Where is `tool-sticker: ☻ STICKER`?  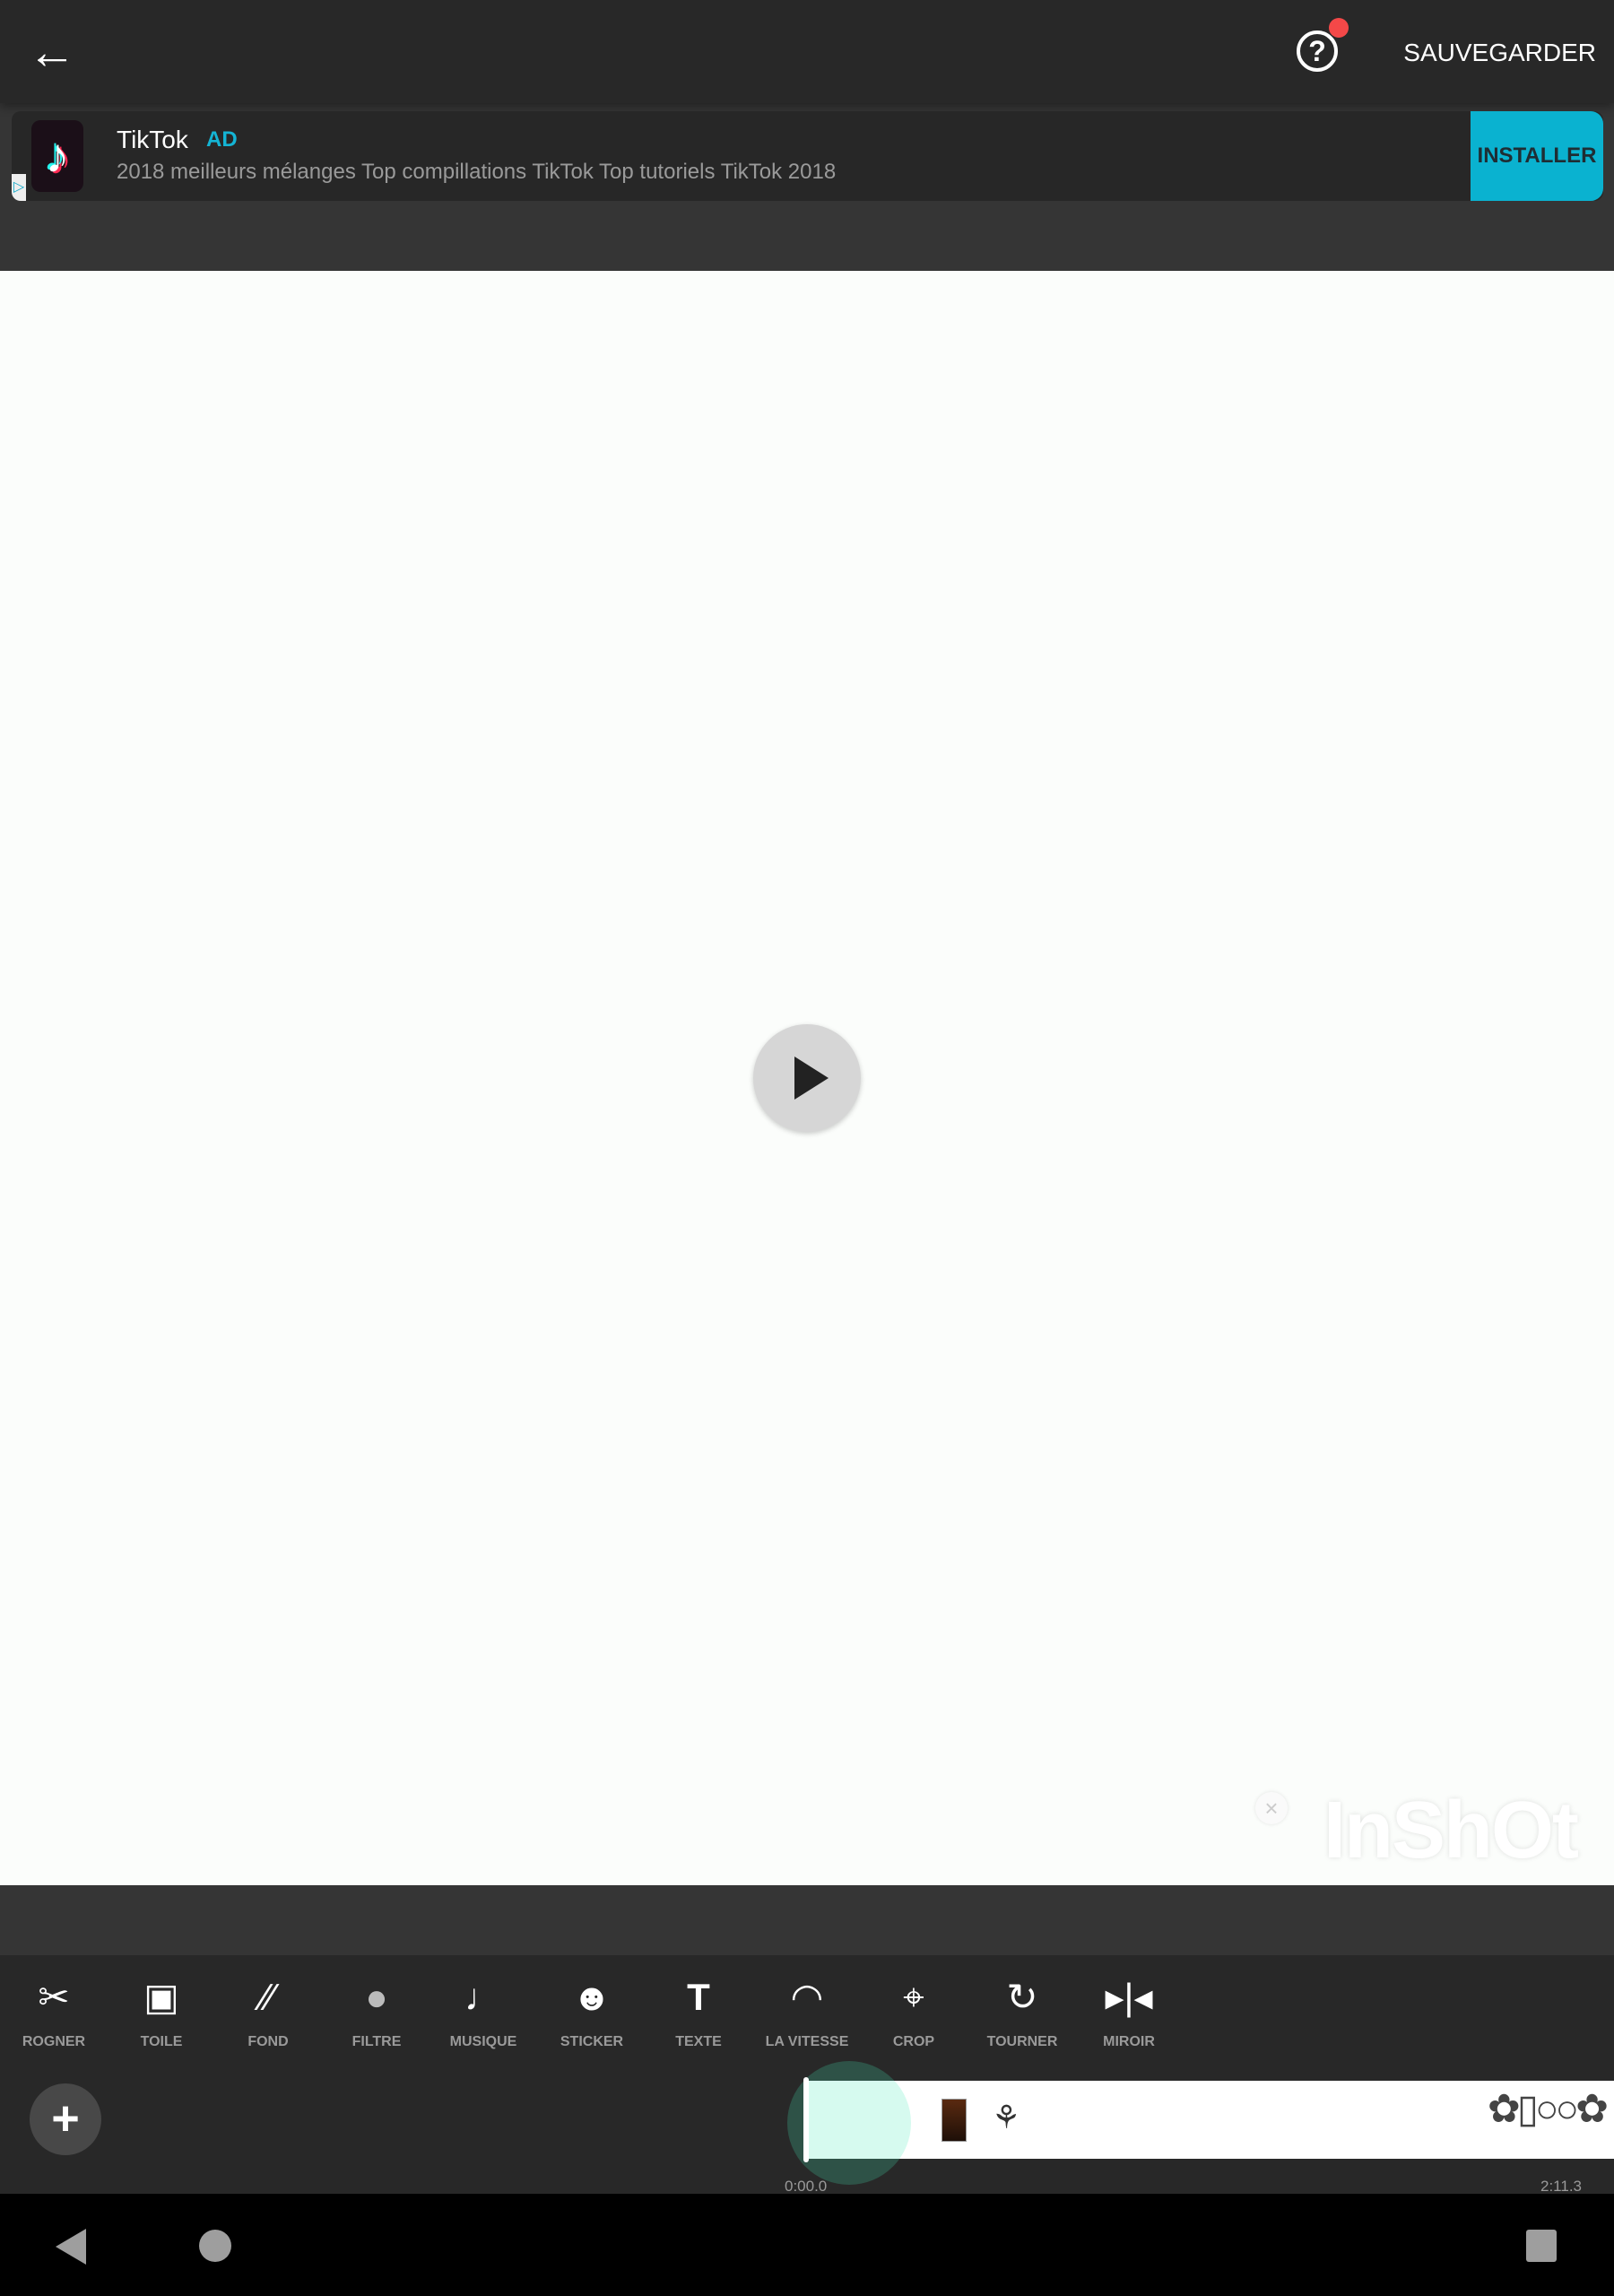
tool-sticker: ☻ STICKER is located at coordinates (591, 2018).